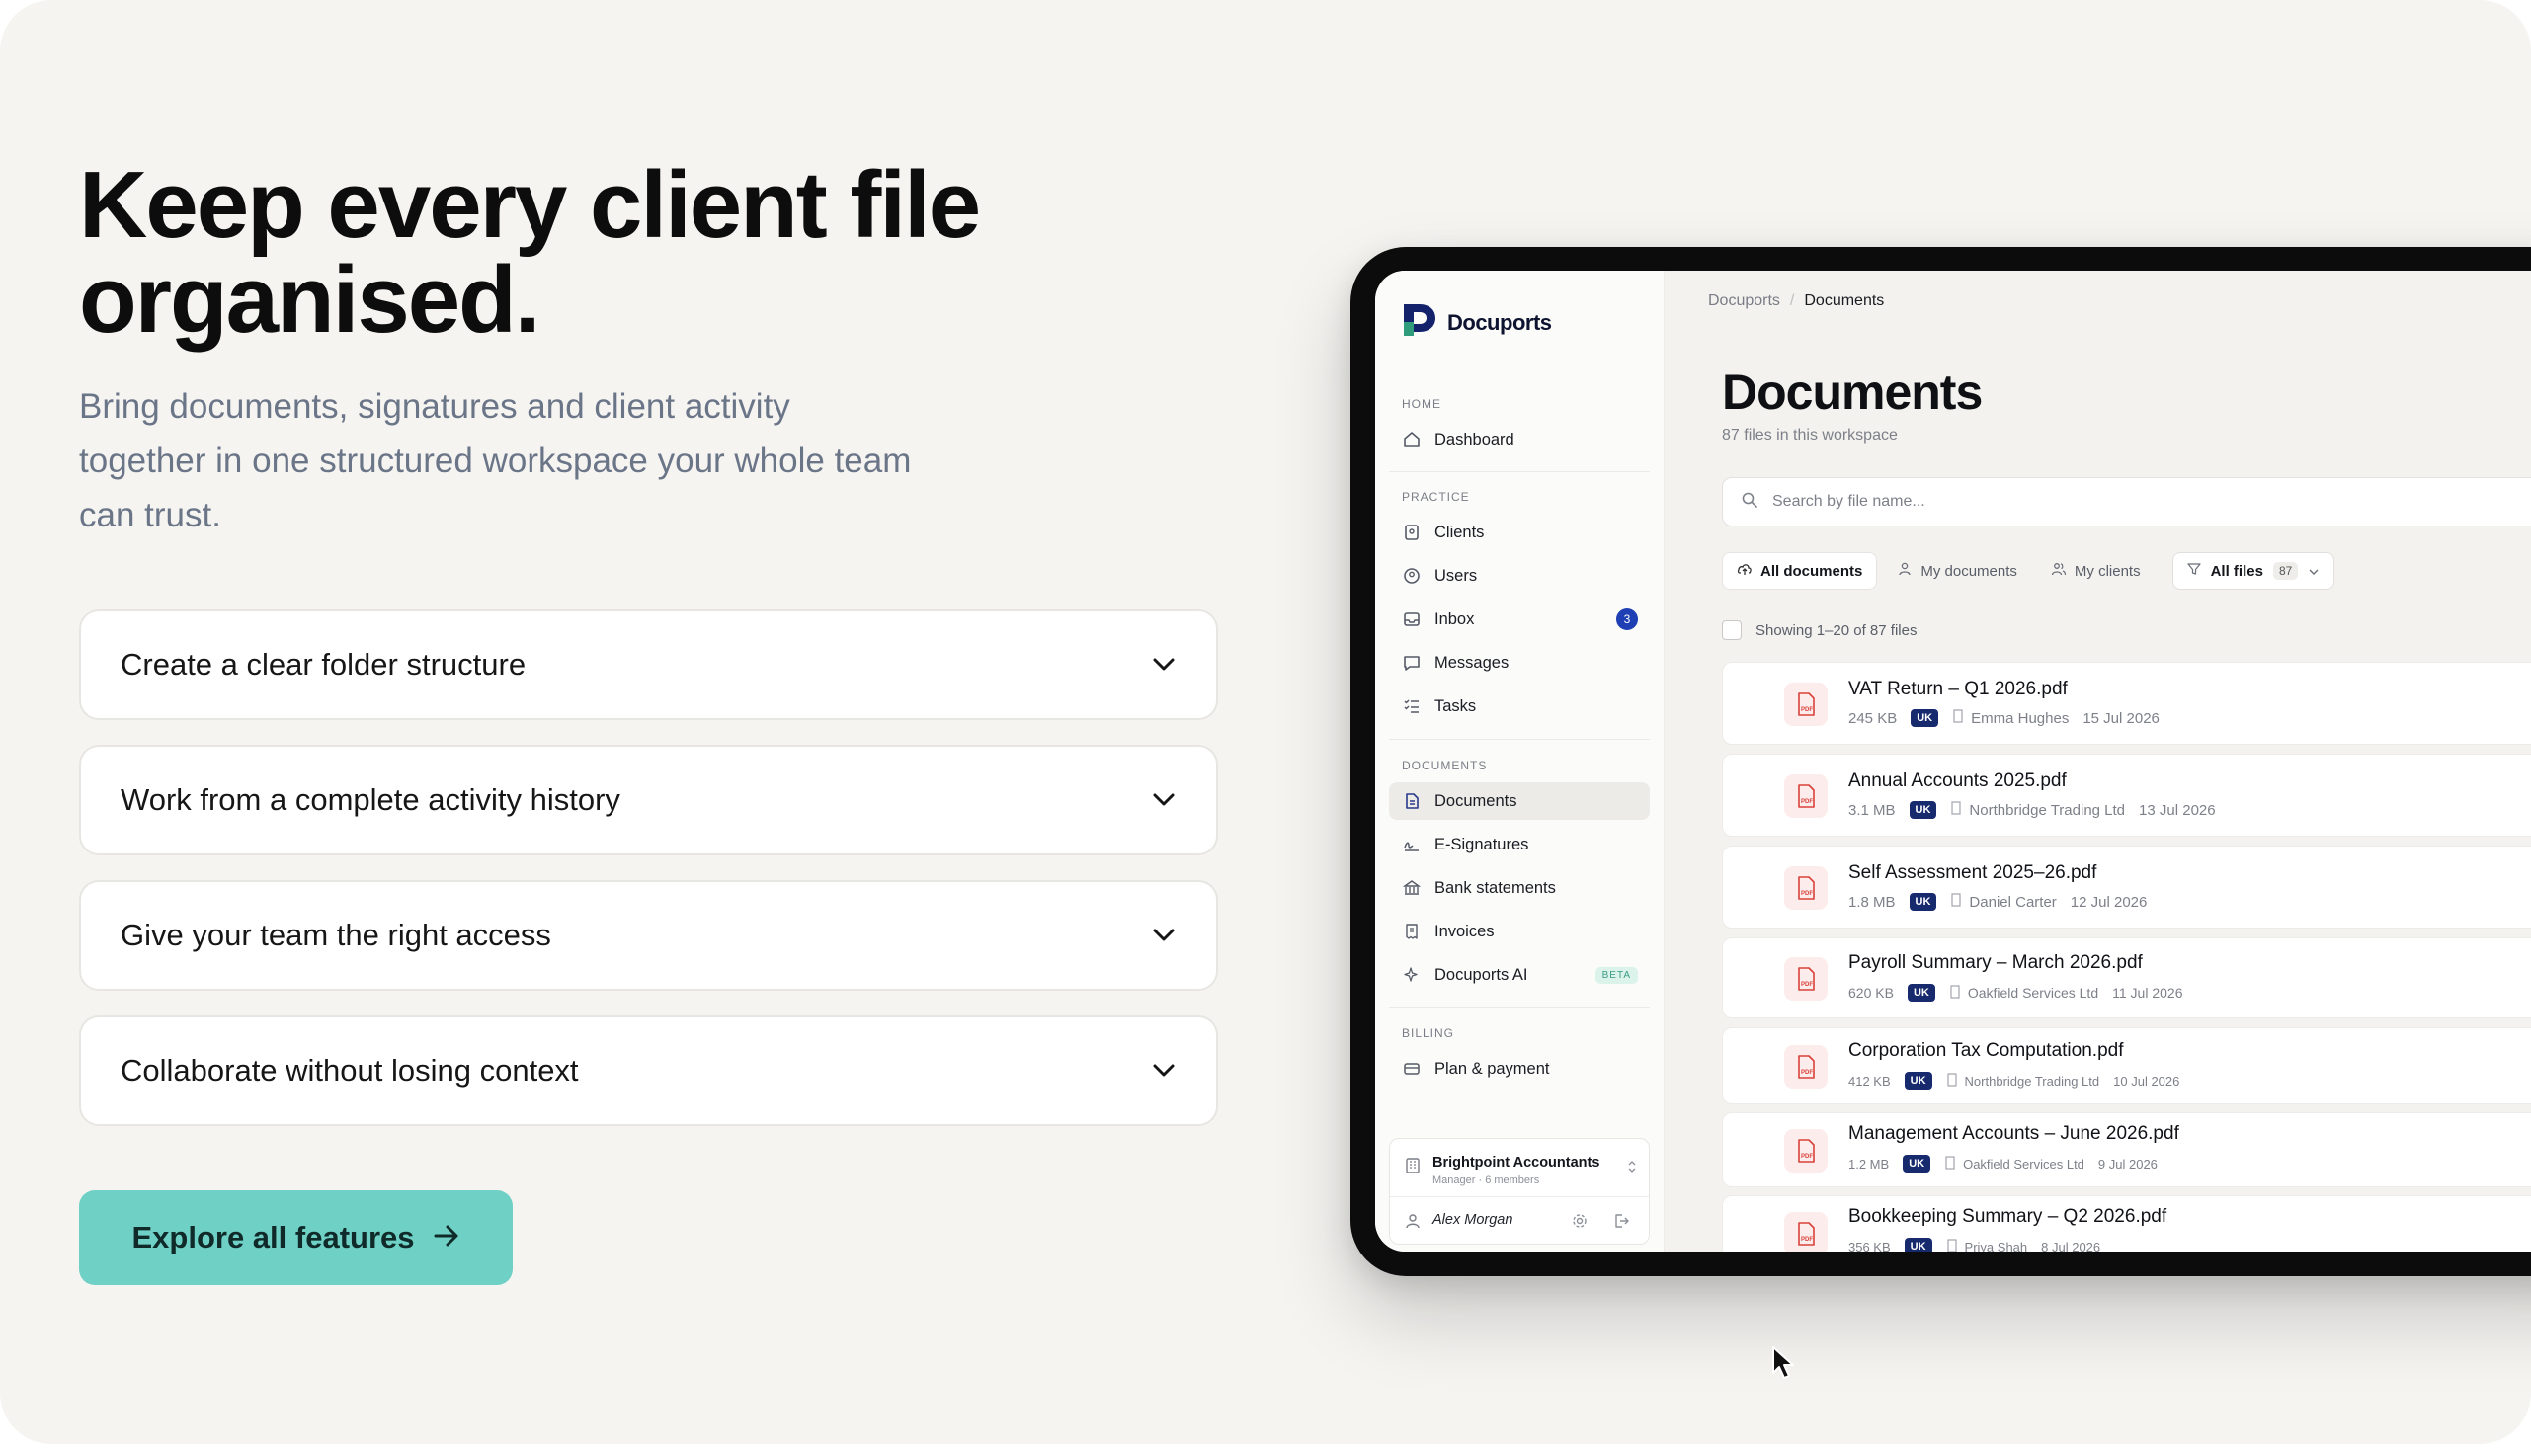 This screenshot has width=2531, height=1456. Describe the element at coordinates (648, 935) in the screenshot. I see `accordion-item-team-access: Give your team the right access` at that location.